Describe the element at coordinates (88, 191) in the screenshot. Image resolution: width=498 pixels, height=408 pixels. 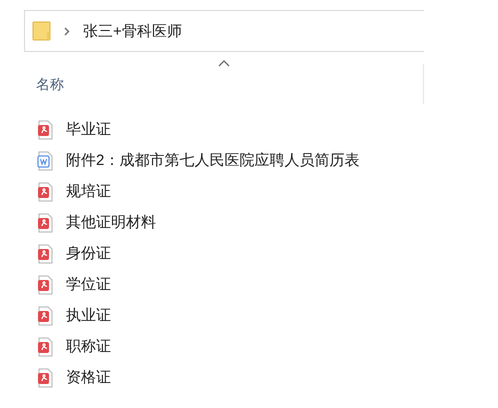
I see `file-name: 规培证` at that location.